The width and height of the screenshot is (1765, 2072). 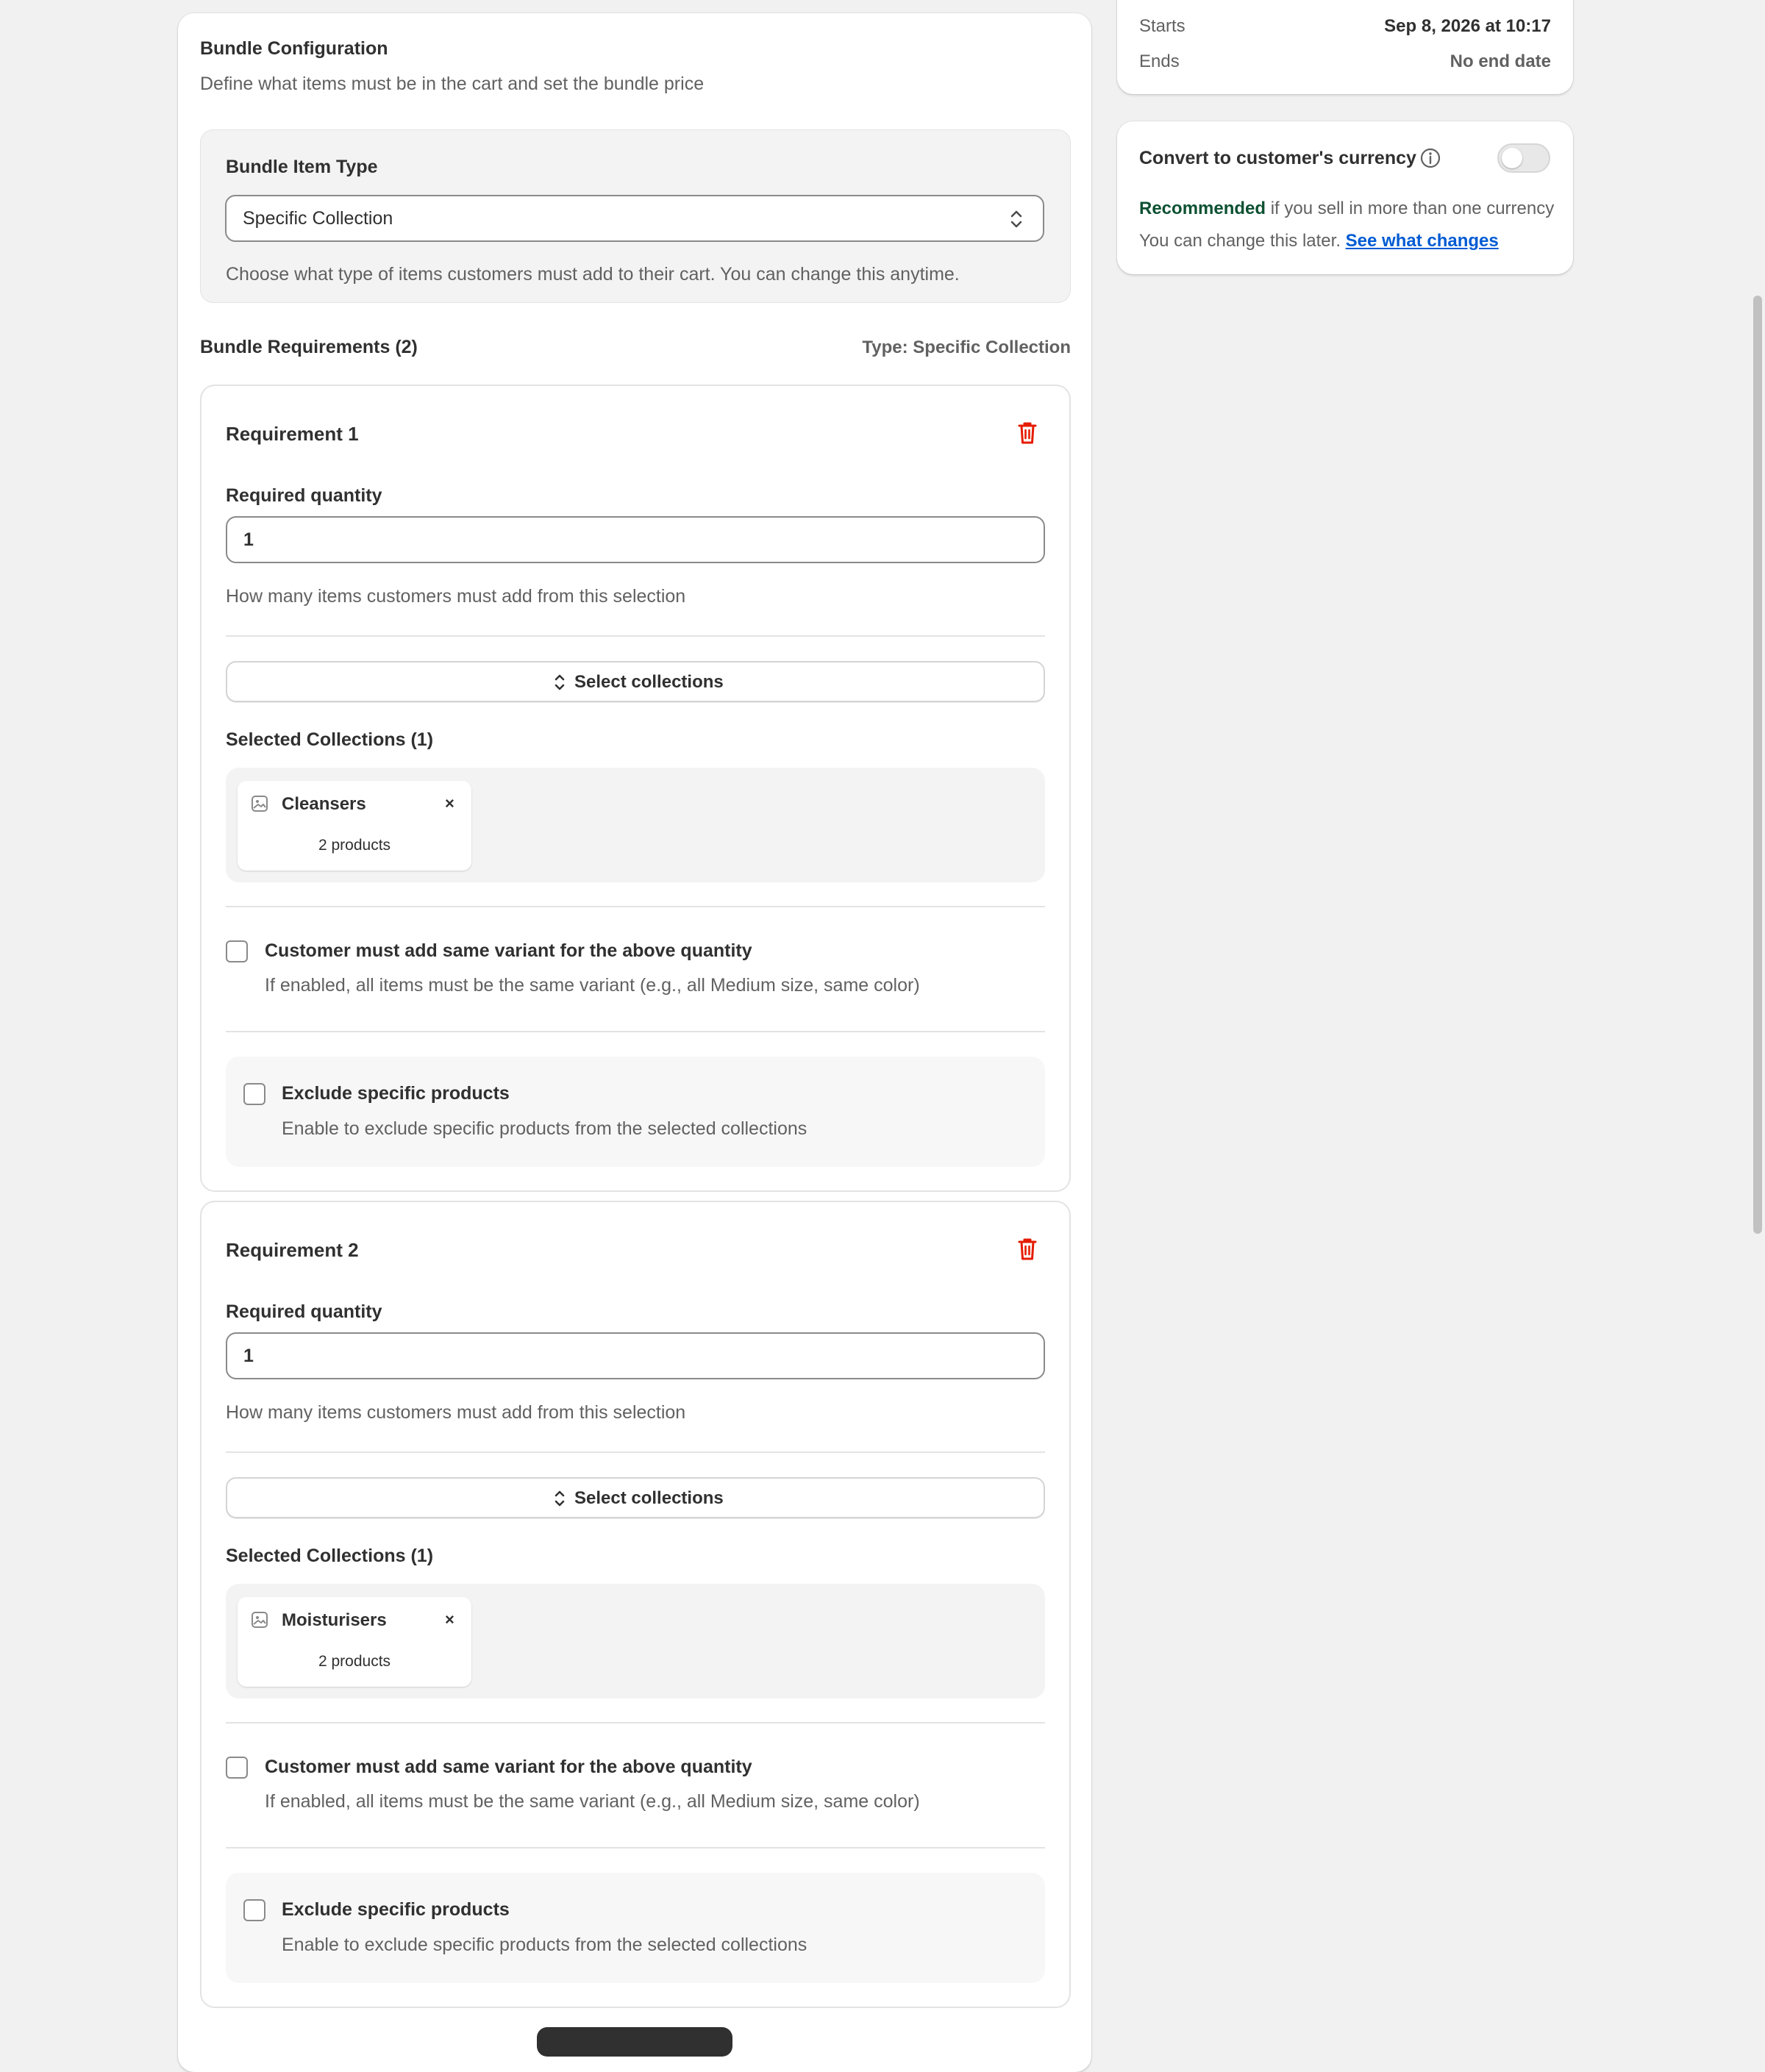 What do you see at coordinates (1411, 208) in the screenshot?
I see `recommended-rest: if you sell in more than one currency` at bounding box center [1411, 208].